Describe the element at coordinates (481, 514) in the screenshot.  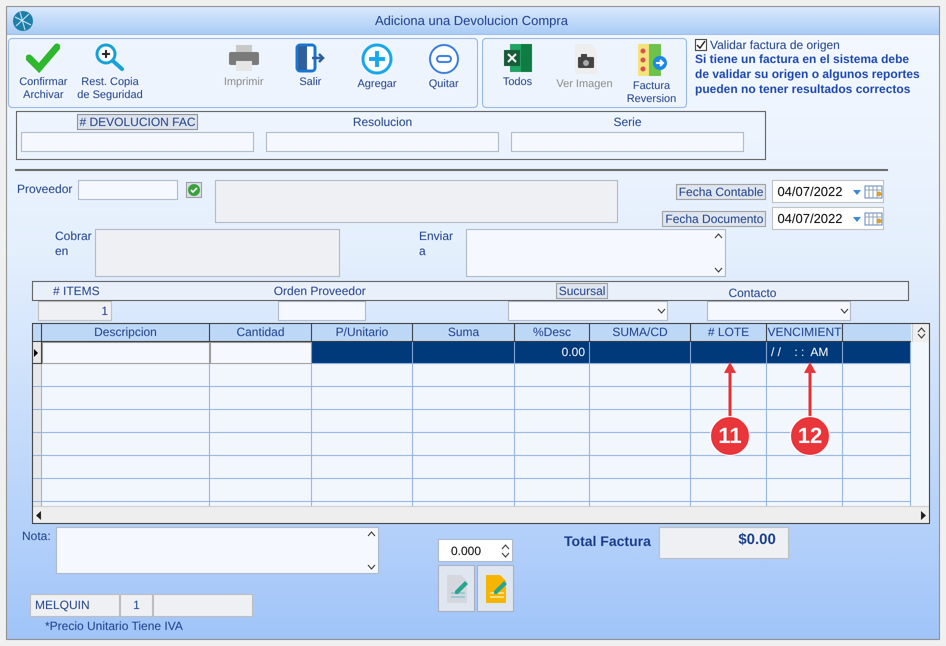
I see `horizontal-scrollbar` at that location.